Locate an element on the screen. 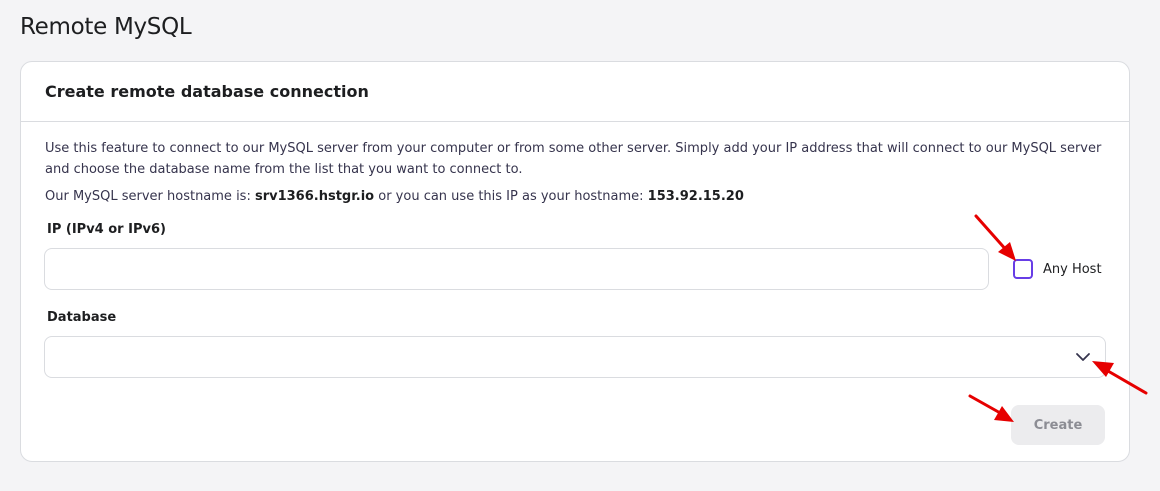 This screenshot has width=1160, height=491. hostname-prefix: Our MySQL server hostname is: is located at coordinates (150, 196).